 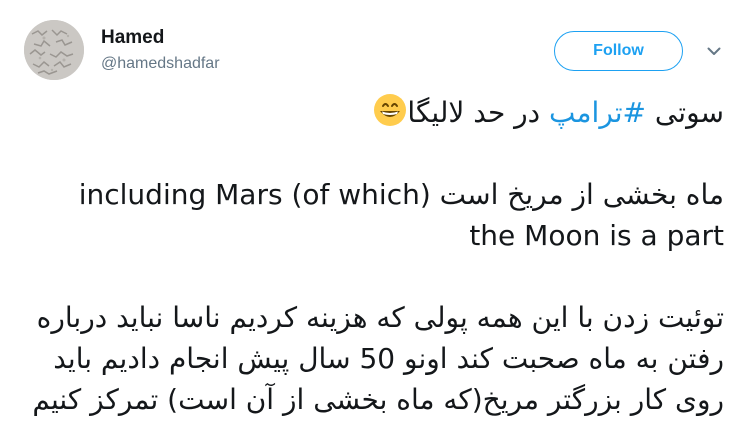 I want to click on tweet-line-1: سوتی #ترامپ در حد لالیگا, so click(x=372, y=112).